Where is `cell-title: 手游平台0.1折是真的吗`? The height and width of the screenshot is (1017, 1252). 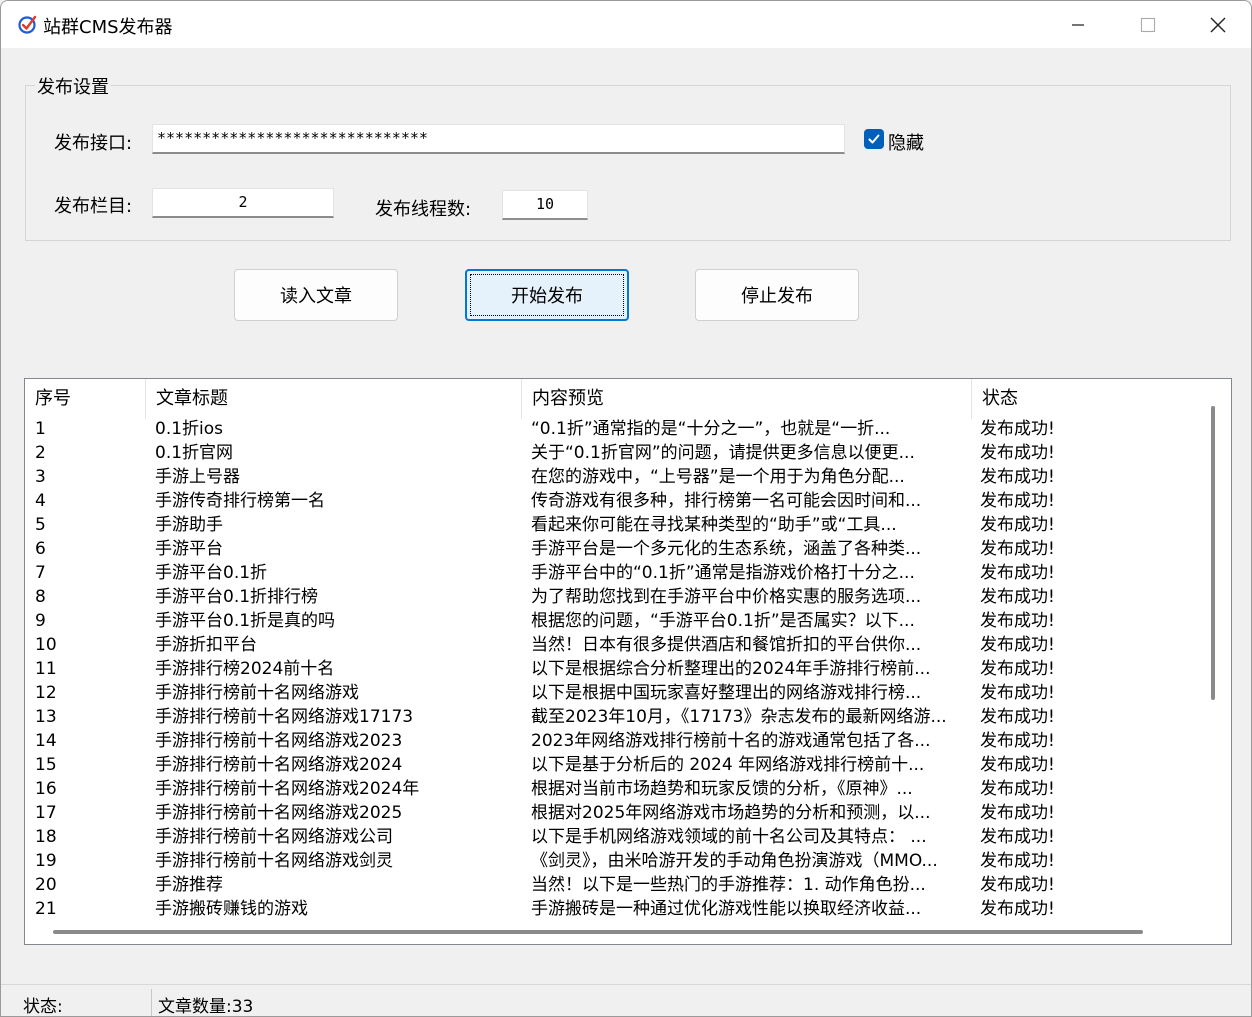
cell-title: 手游平台0.1折是真的吗 is located at coordinates (245, 621).